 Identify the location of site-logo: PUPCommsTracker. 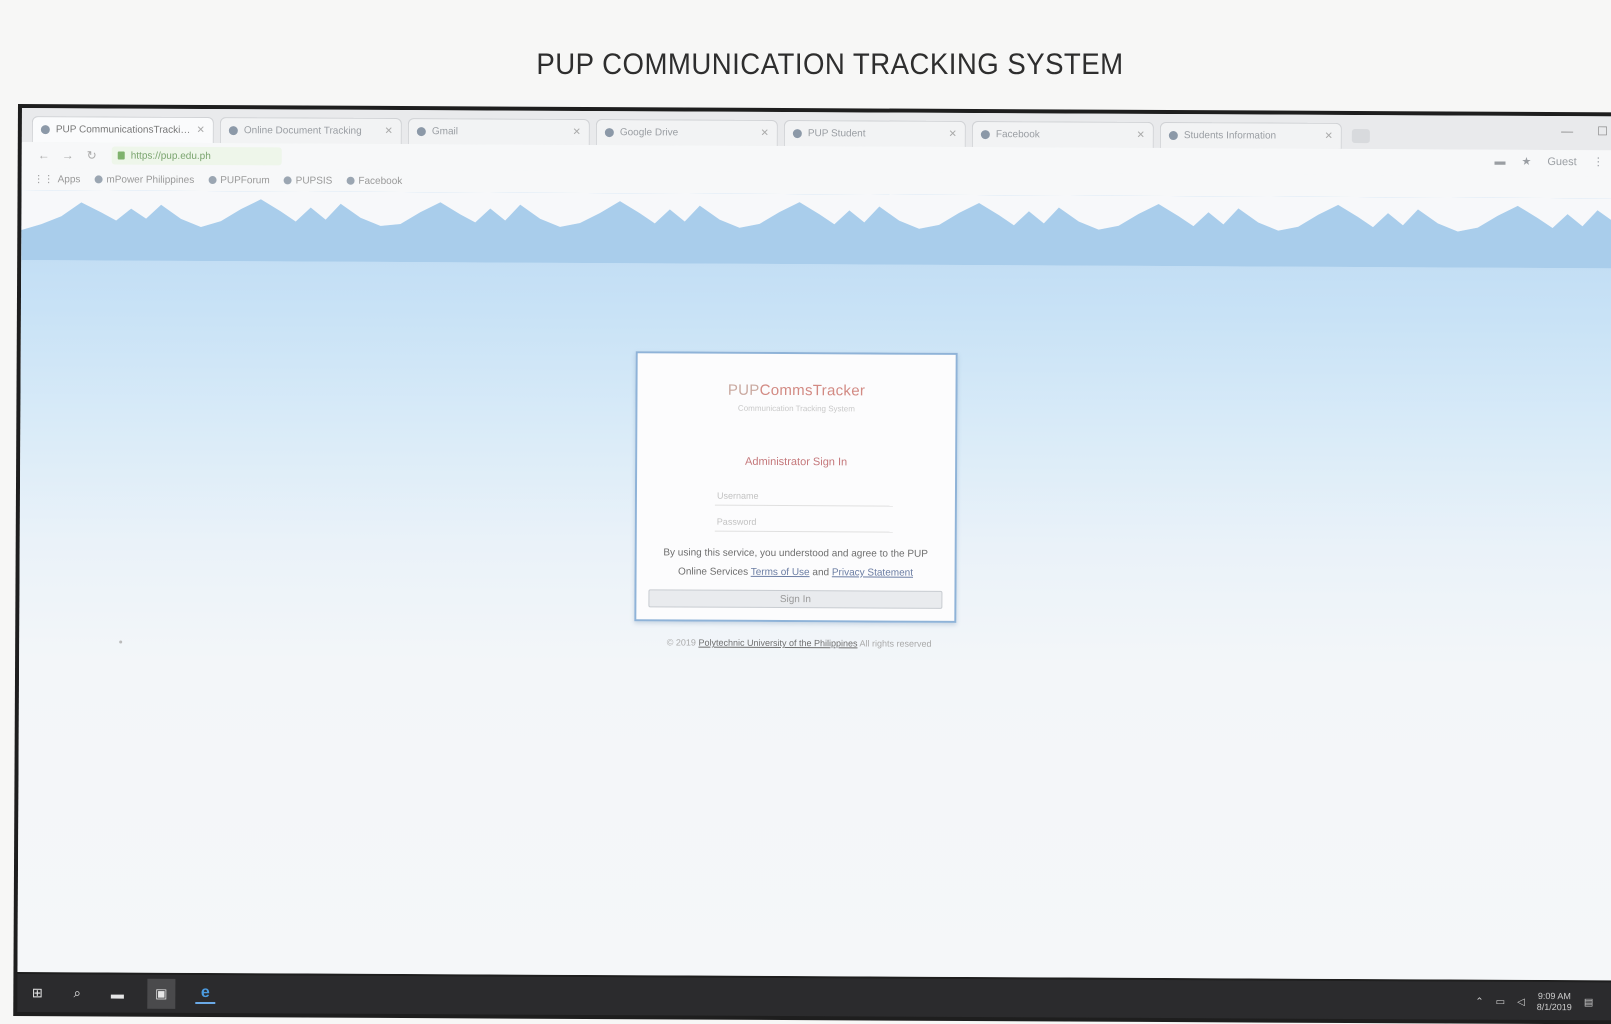
(796, 390).